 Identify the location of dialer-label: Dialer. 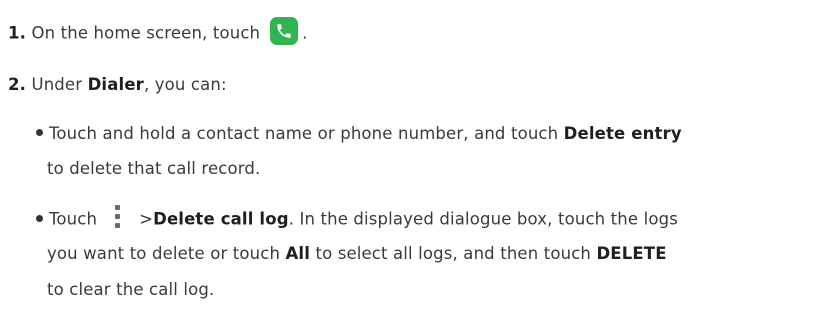
(115, 84).